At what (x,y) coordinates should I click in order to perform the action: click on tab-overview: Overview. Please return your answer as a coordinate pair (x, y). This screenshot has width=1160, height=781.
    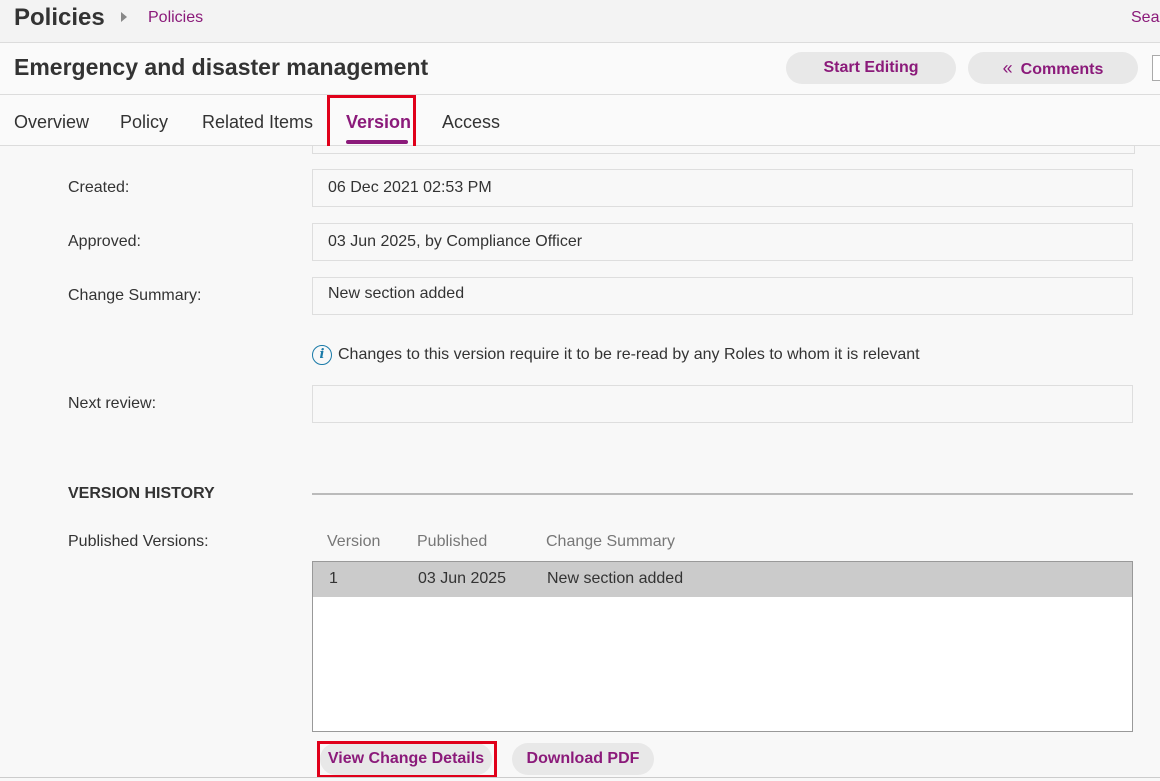
    Looking at the image, I should click on (51, 122).